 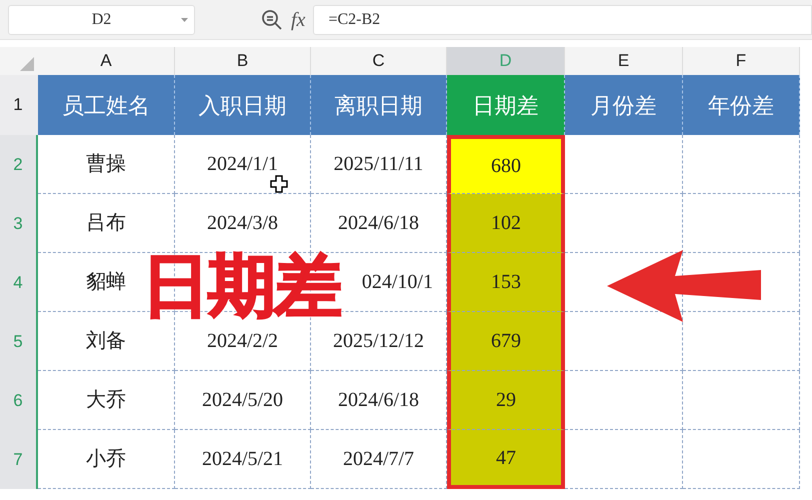 What do you see at coordinates (19, 61) in the screenshot?
I see `corner-handle` at bounding box center [19, 61].